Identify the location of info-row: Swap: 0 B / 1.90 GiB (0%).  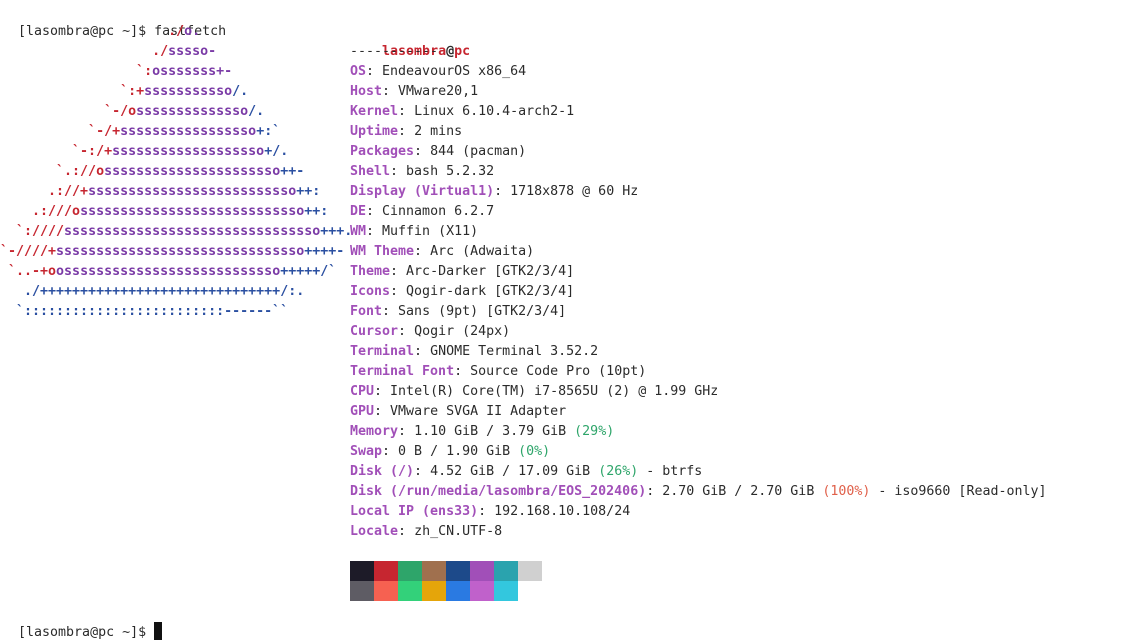
(450, 452).